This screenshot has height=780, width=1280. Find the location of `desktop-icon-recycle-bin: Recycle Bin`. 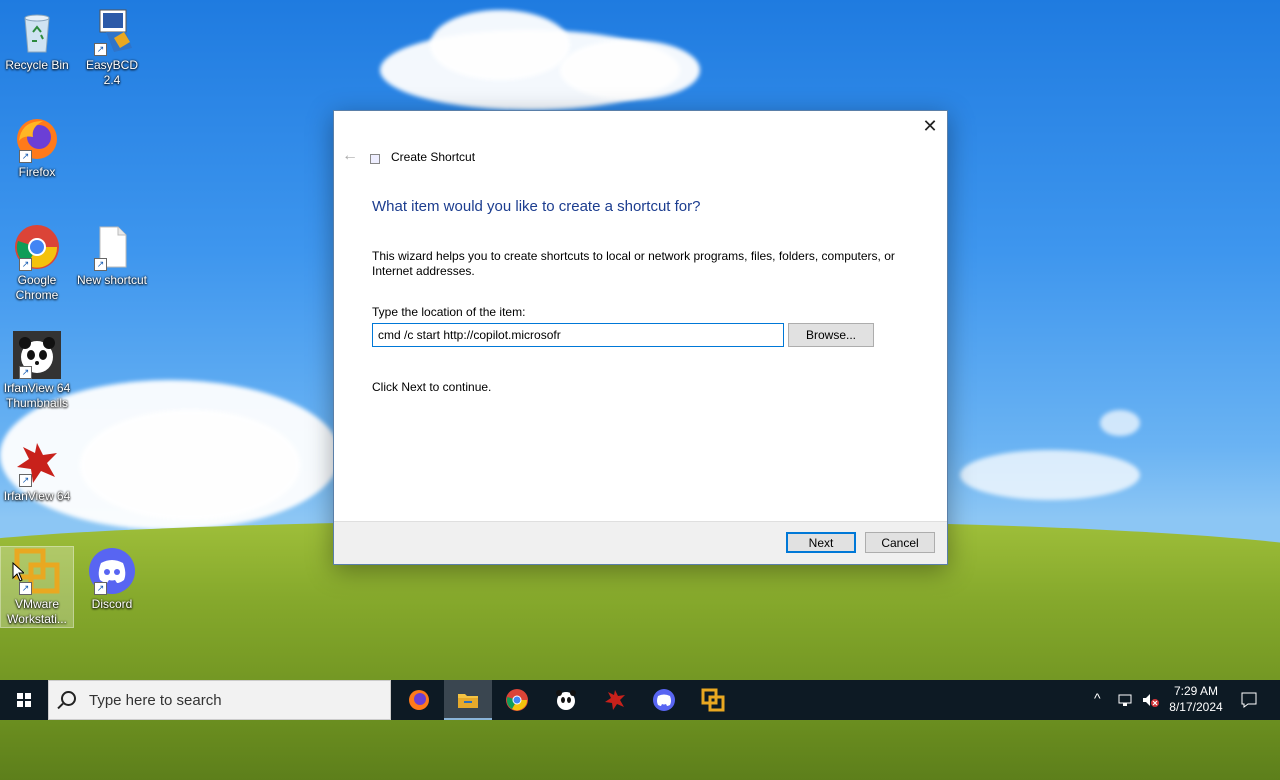

desktop-icon-recycle-bin: Recycle Bin is located at coordinates (37, 40).